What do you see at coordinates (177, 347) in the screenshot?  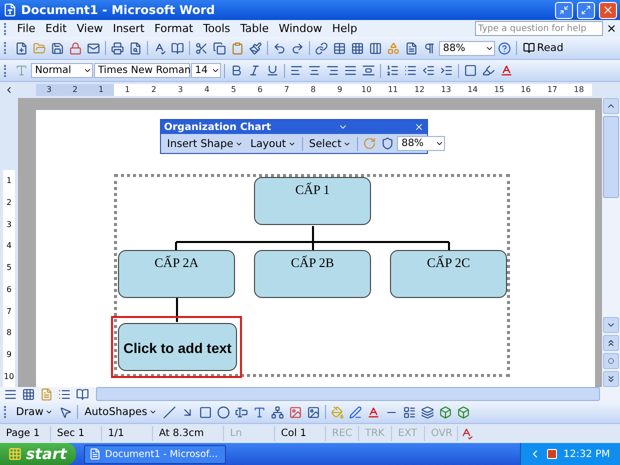 I see `org-chart-node: Click to add text` at bounding box center [177, 347].